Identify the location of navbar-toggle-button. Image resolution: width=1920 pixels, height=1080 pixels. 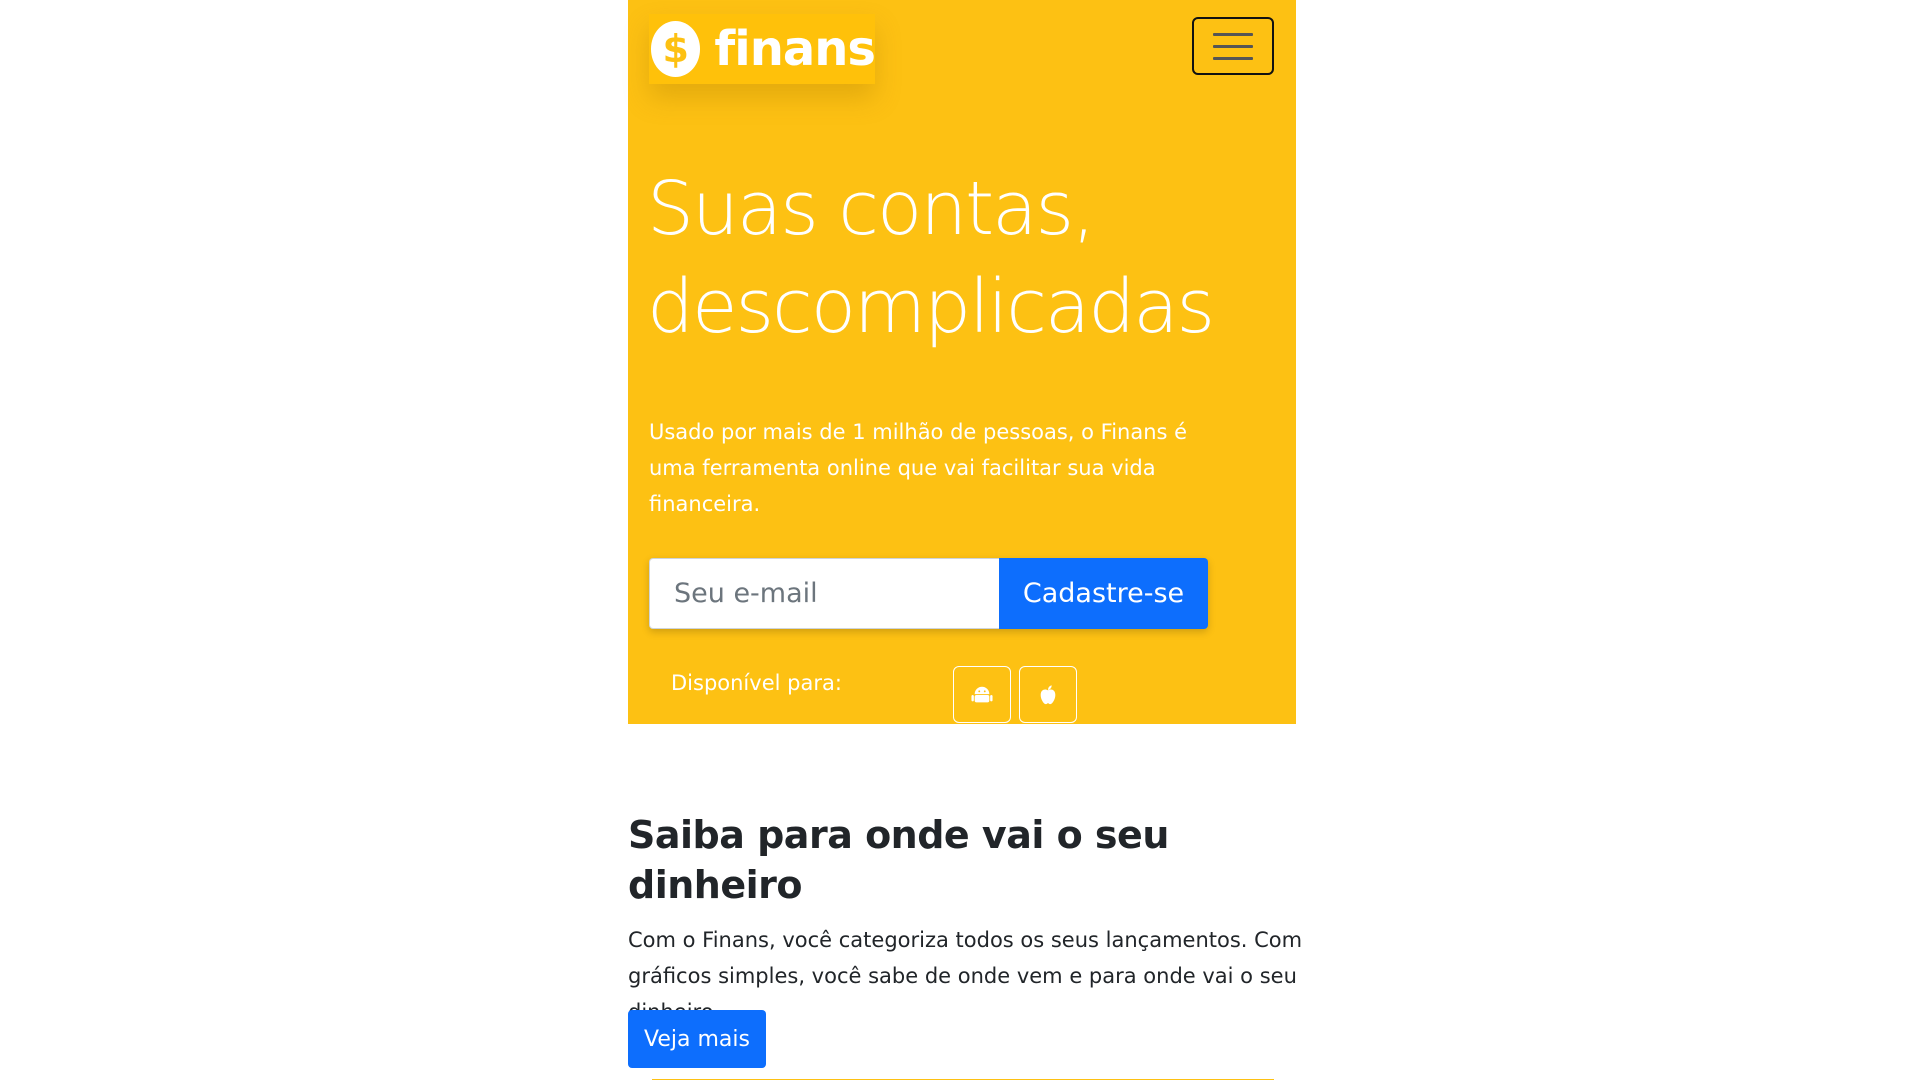
(1233, 46).